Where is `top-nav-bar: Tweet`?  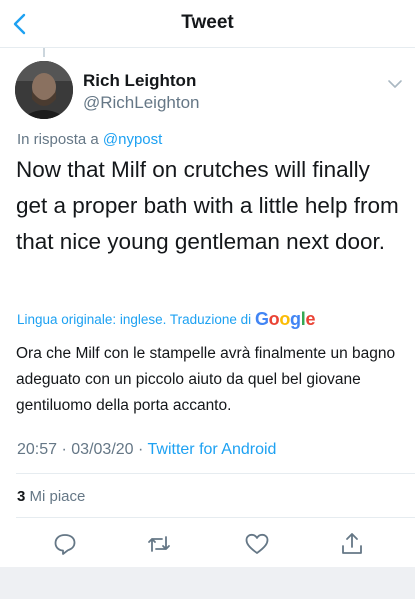
top-nav-bar: Tweet is located at coordinates (207, 24).